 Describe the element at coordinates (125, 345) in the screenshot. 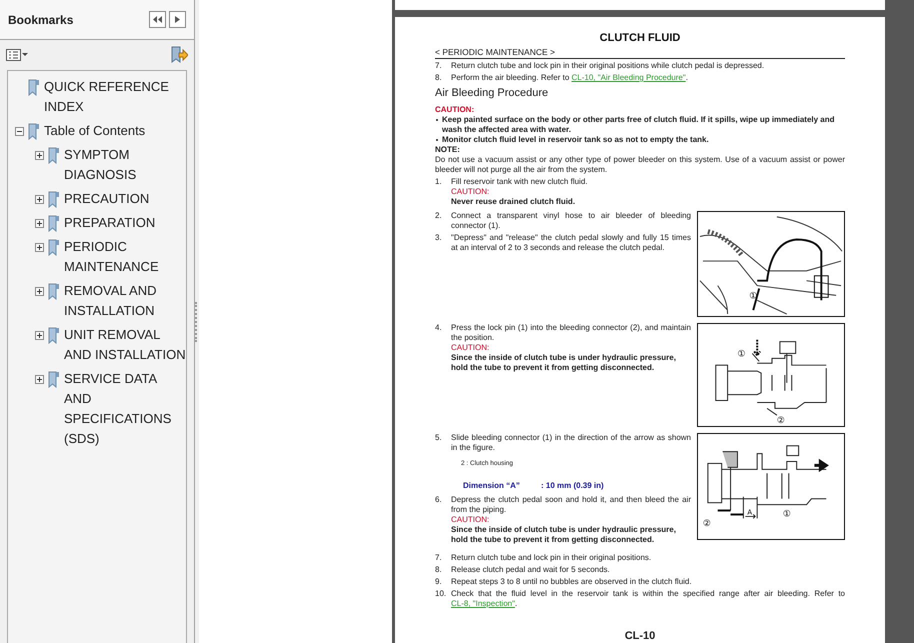

I see `bookmark-item: UNIT REMOVAL AND INSTALLATION` at that location.